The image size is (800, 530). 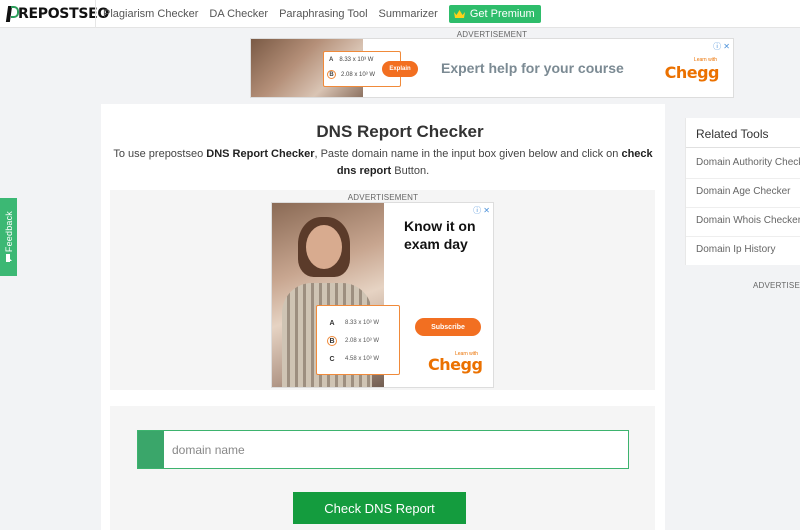 What do you see at coordinates (502, 14) in the screenshot?
I see `get-premium-label: Get Premium` at bounding box center [502, 14].